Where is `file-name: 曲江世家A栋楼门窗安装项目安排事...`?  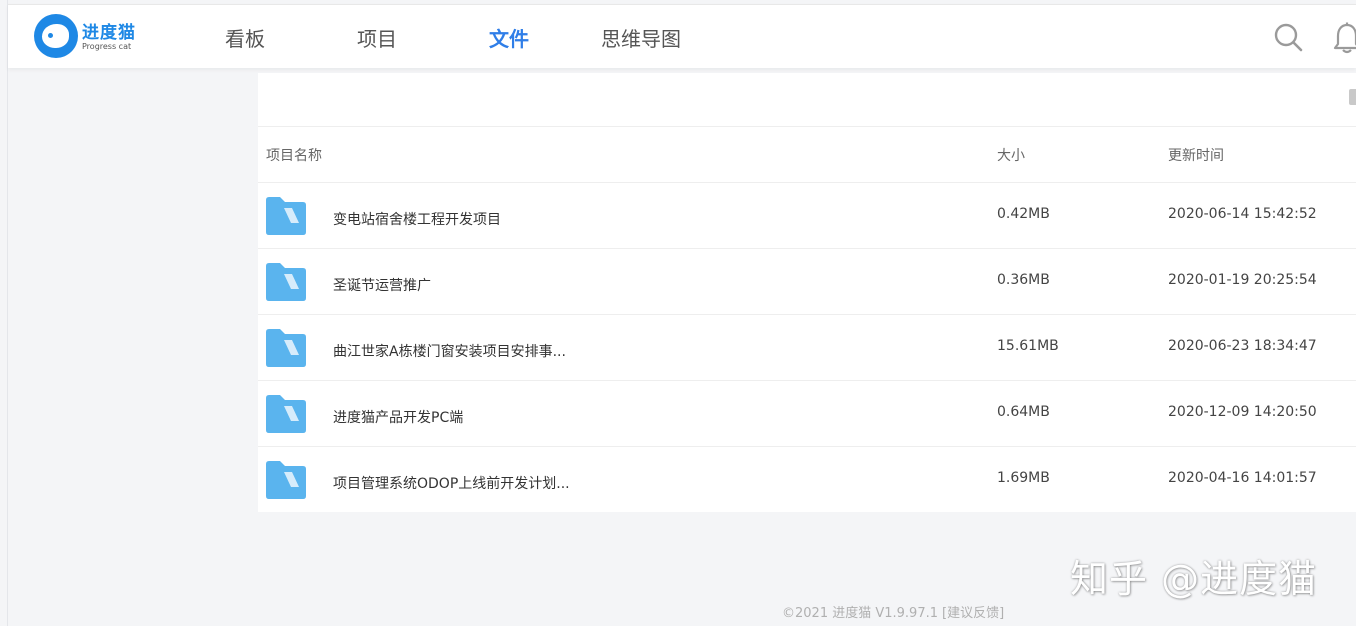
file-name: 曲江世家A栋楼门窗安装项目安排事... is located at coordinates (449, 351).